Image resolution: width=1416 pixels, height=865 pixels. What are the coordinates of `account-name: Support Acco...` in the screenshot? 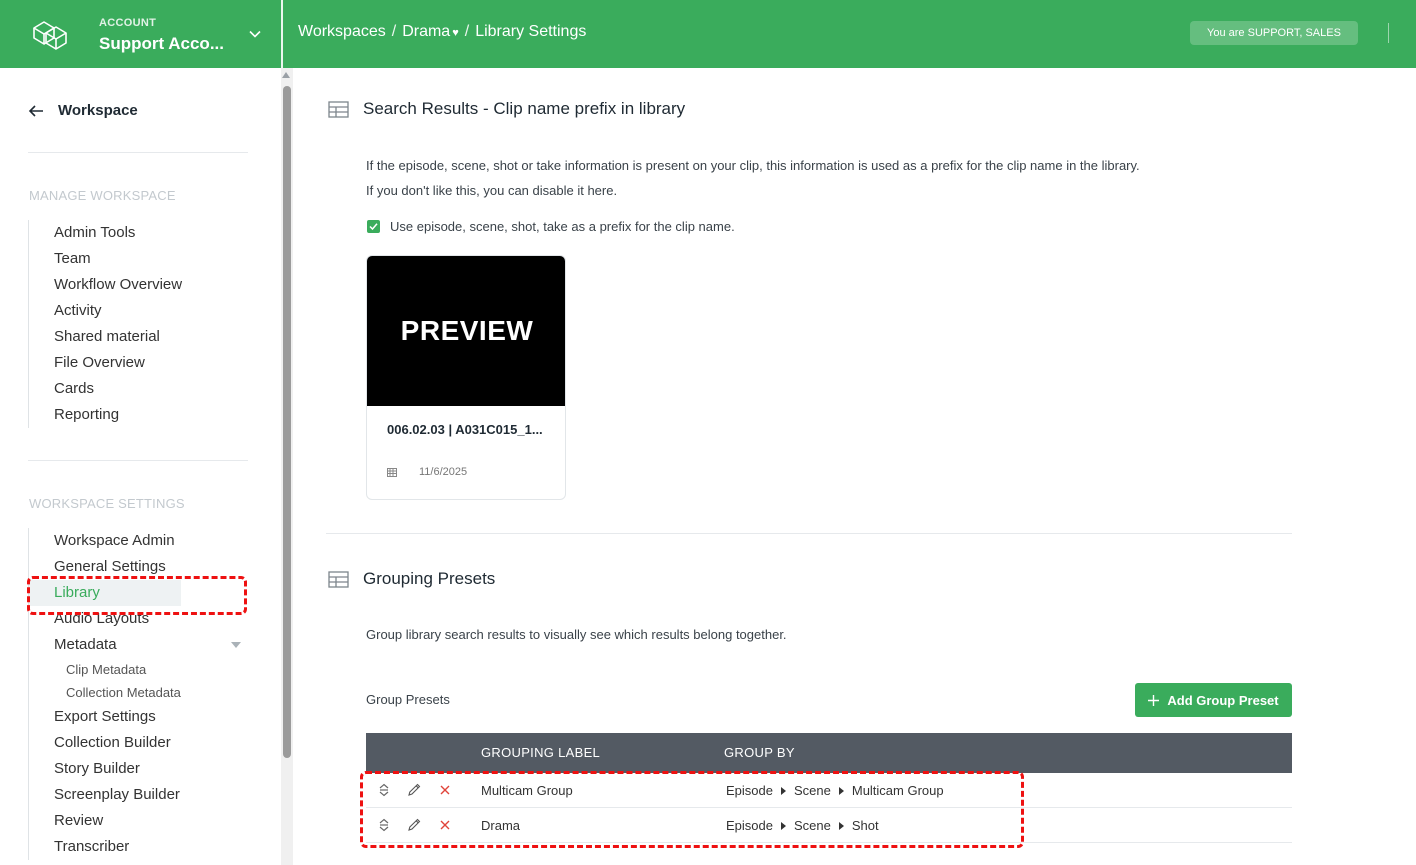 It's located at (161, 44).